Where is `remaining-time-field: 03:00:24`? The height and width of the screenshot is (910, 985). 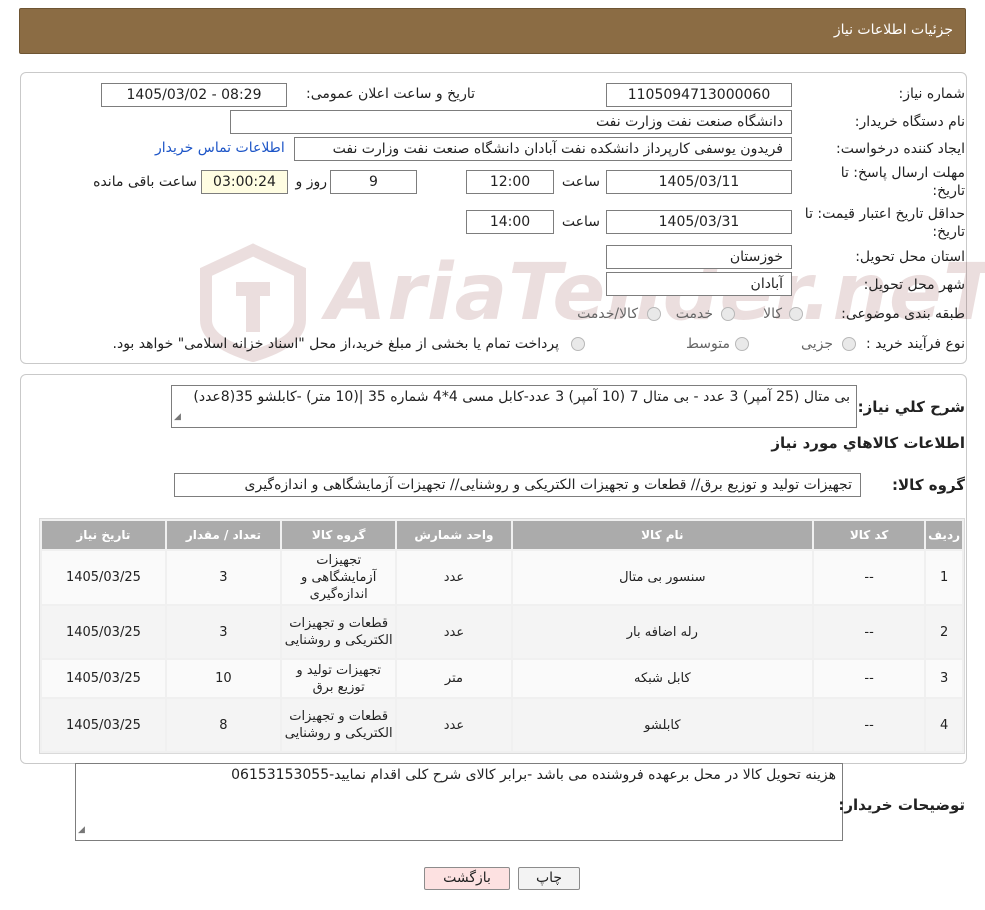
remaining-time-field: 03:00:24 is located at coordinates (244, 182).